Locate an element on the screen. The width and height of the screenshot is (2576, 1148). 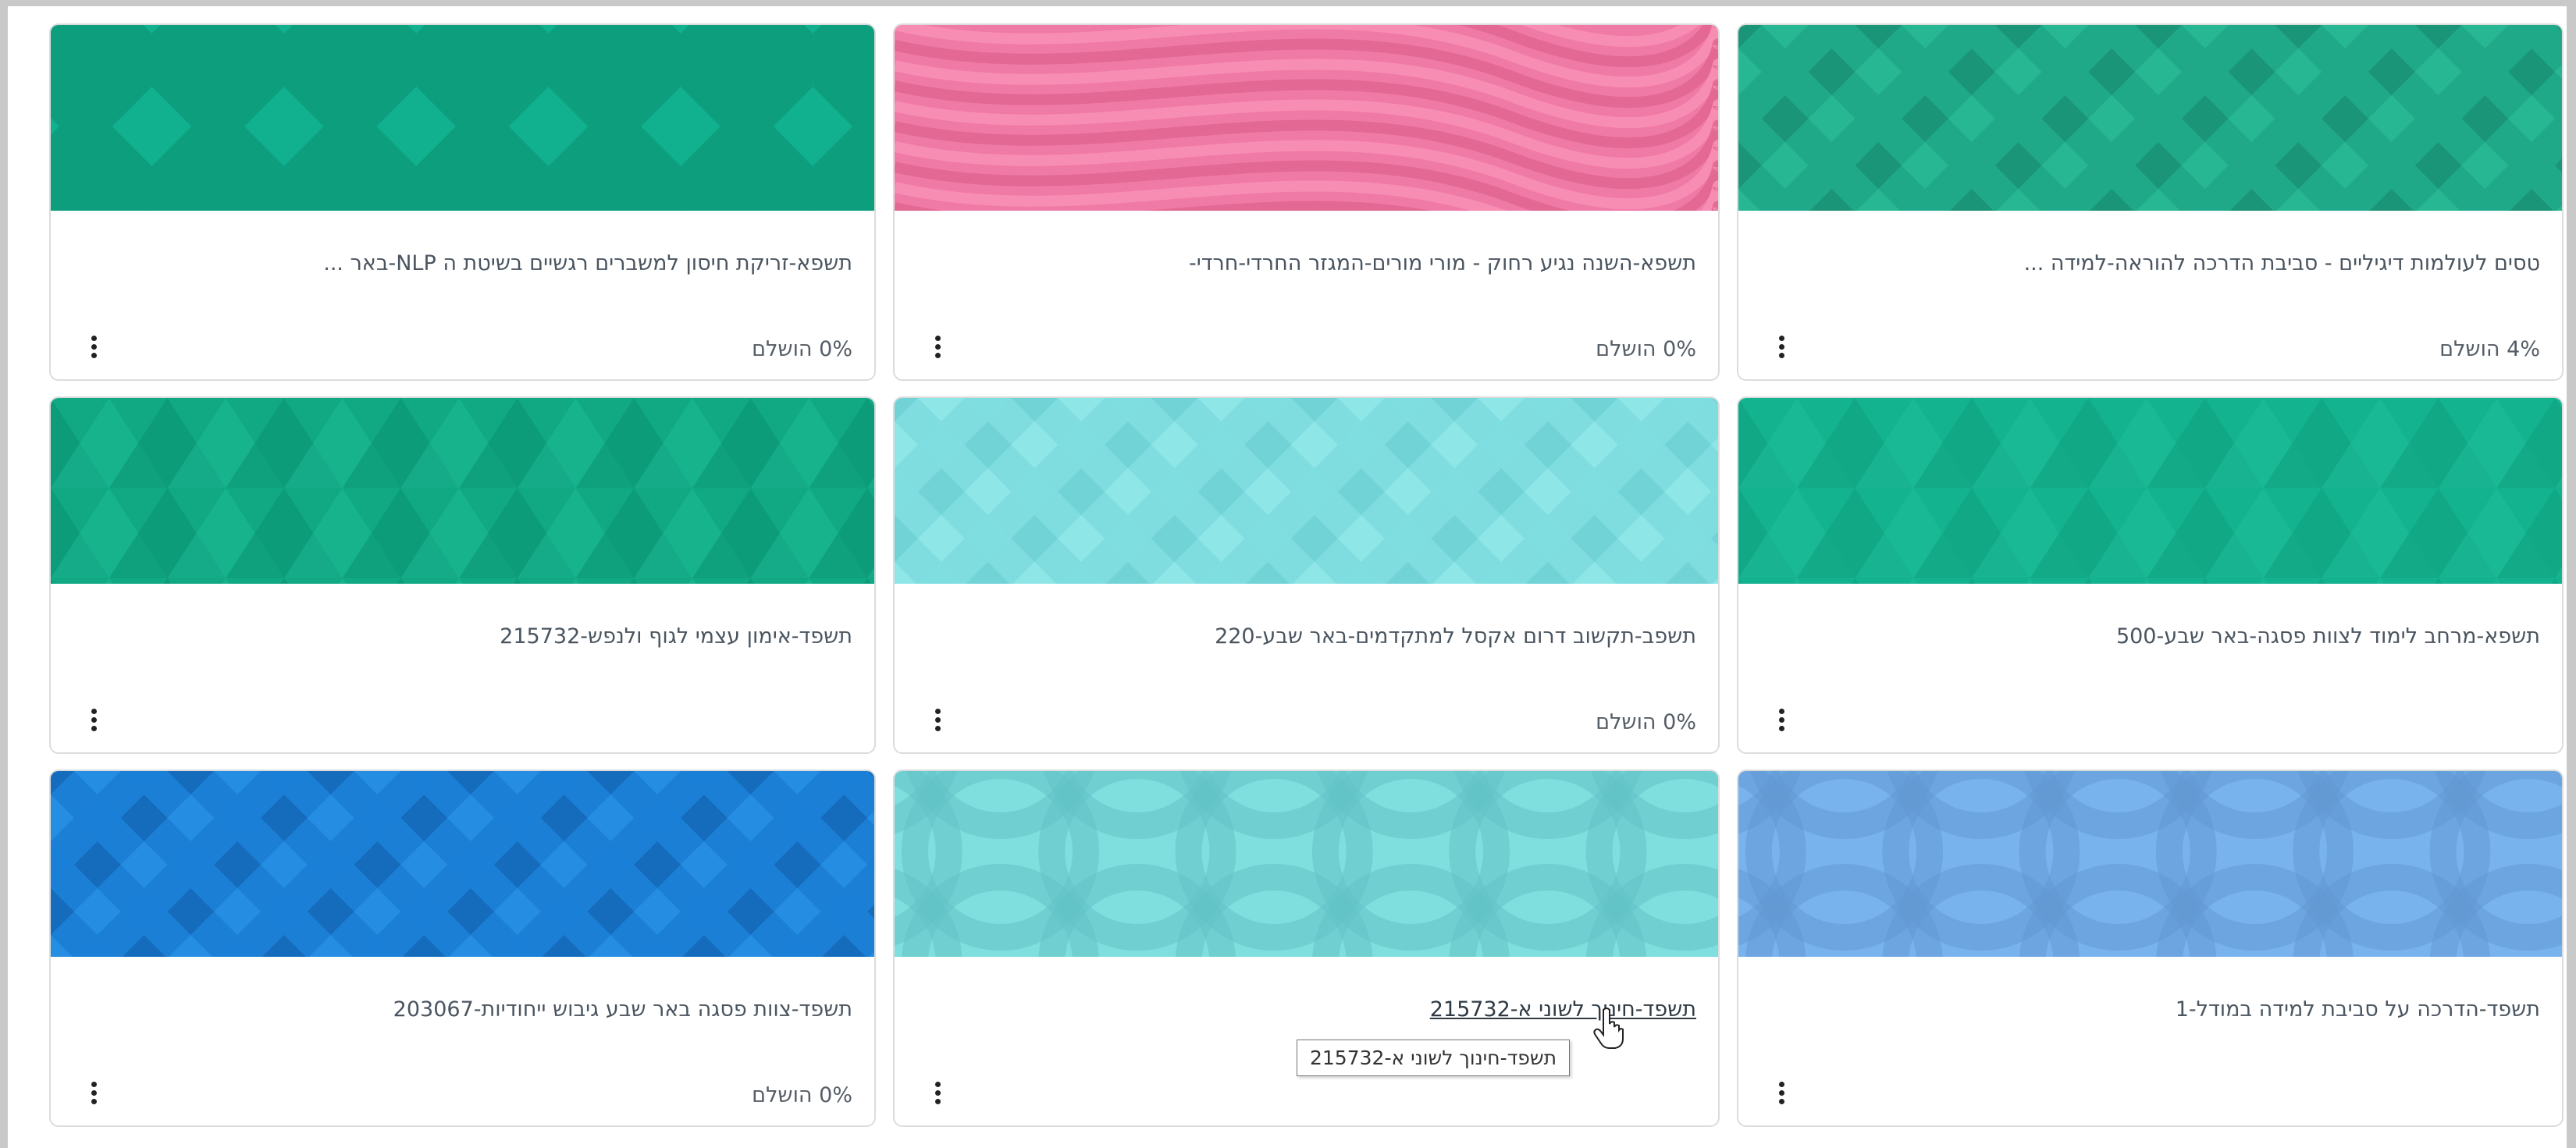
course-title-link: תשפא-מרחב לימוד לצוות פסגה-באר שבע-500 is located at coordinates (2150, 637).